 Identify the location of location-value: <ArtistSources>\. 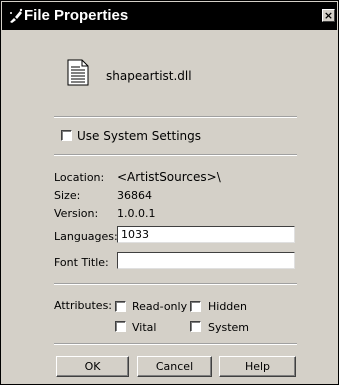
(169, 177).